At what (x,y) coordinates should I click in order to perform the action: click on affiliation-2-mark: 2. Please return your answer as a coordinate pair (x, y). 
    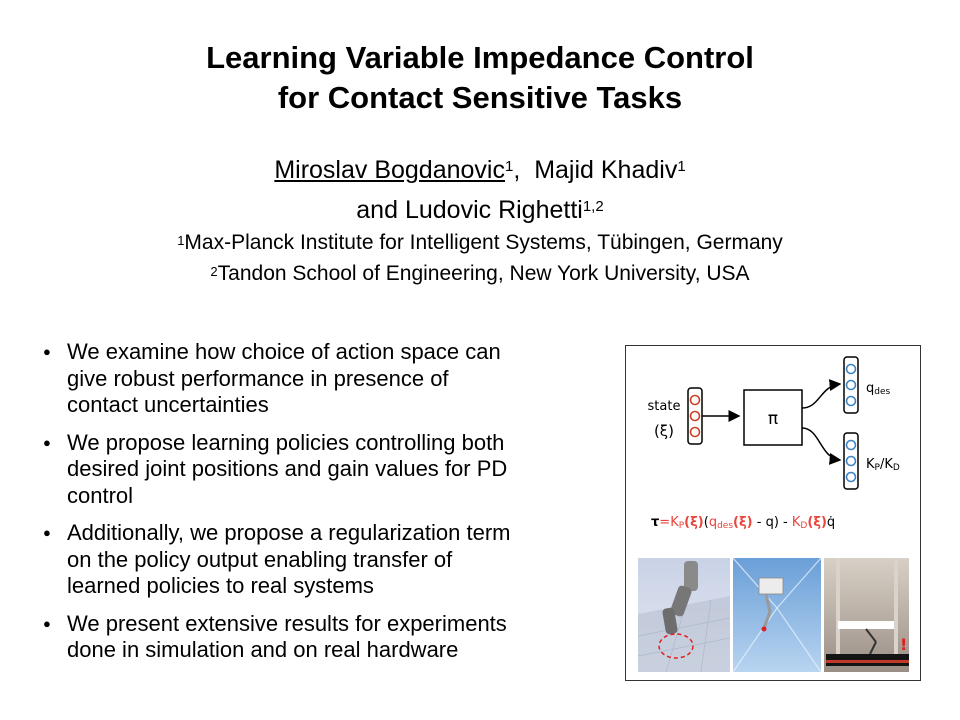
    Looking at the image, I should click on (214, 271).